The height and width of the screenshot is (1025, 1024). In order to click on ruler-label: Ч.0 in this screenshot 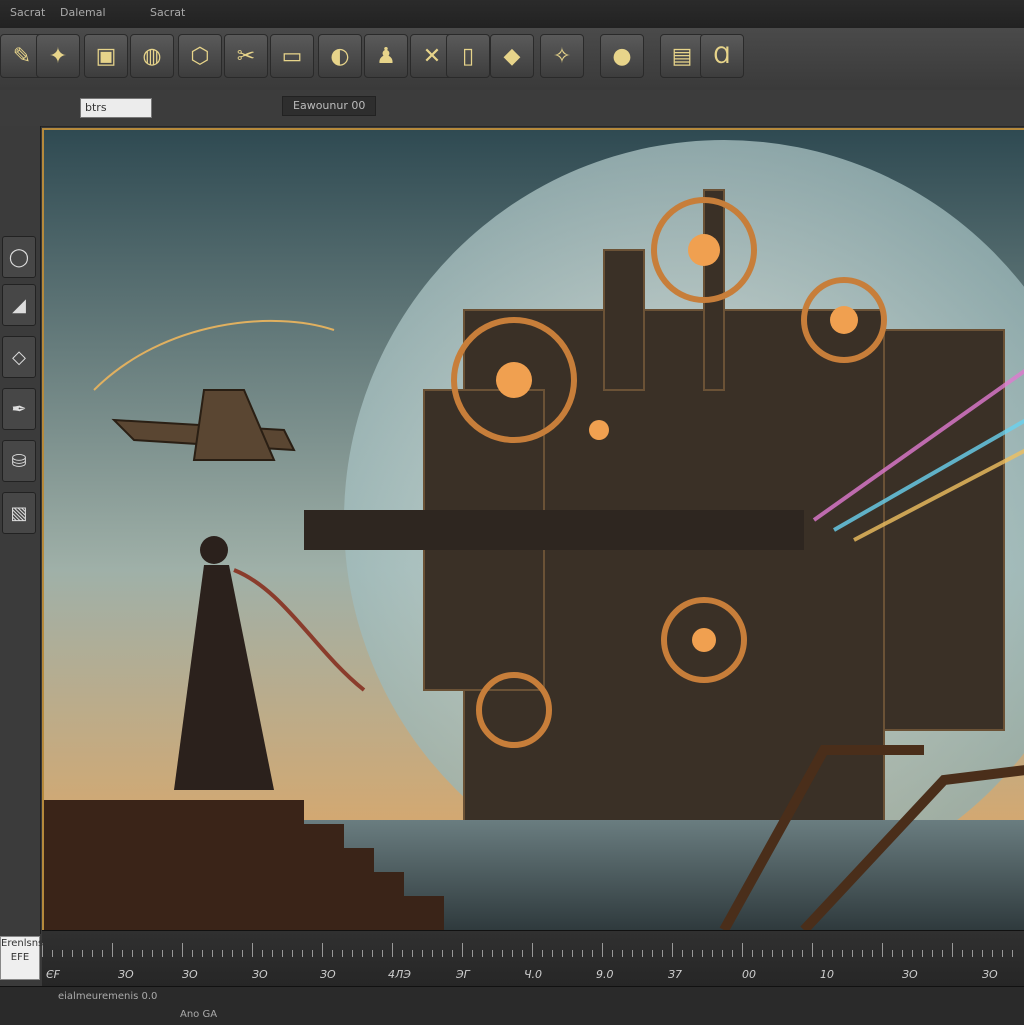, I will do `click(533, 974)`.